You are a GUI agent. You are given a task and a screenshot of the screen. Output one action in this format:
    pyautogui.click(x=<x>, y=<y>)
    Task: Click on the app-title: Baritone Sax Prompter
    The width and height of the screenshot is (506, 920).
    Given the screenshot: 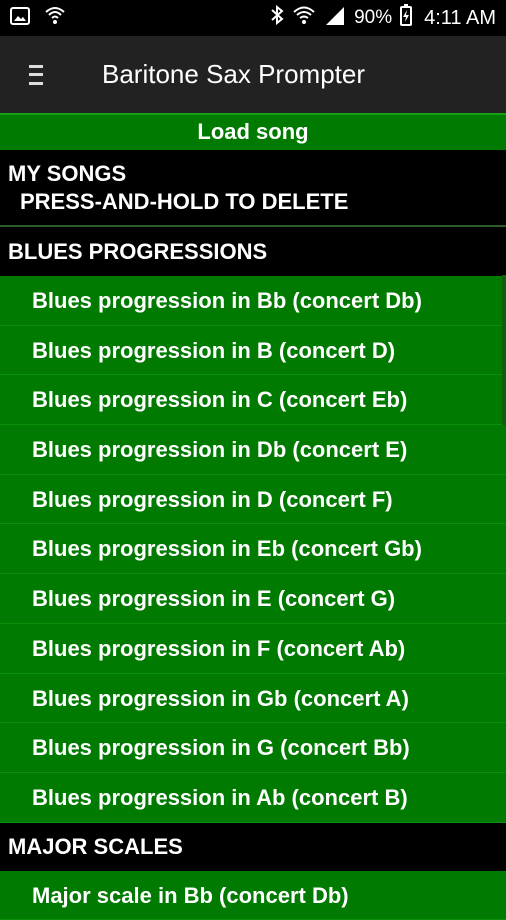 What is the action you would take?
    pyautogui.click(x=234, y=74)
    